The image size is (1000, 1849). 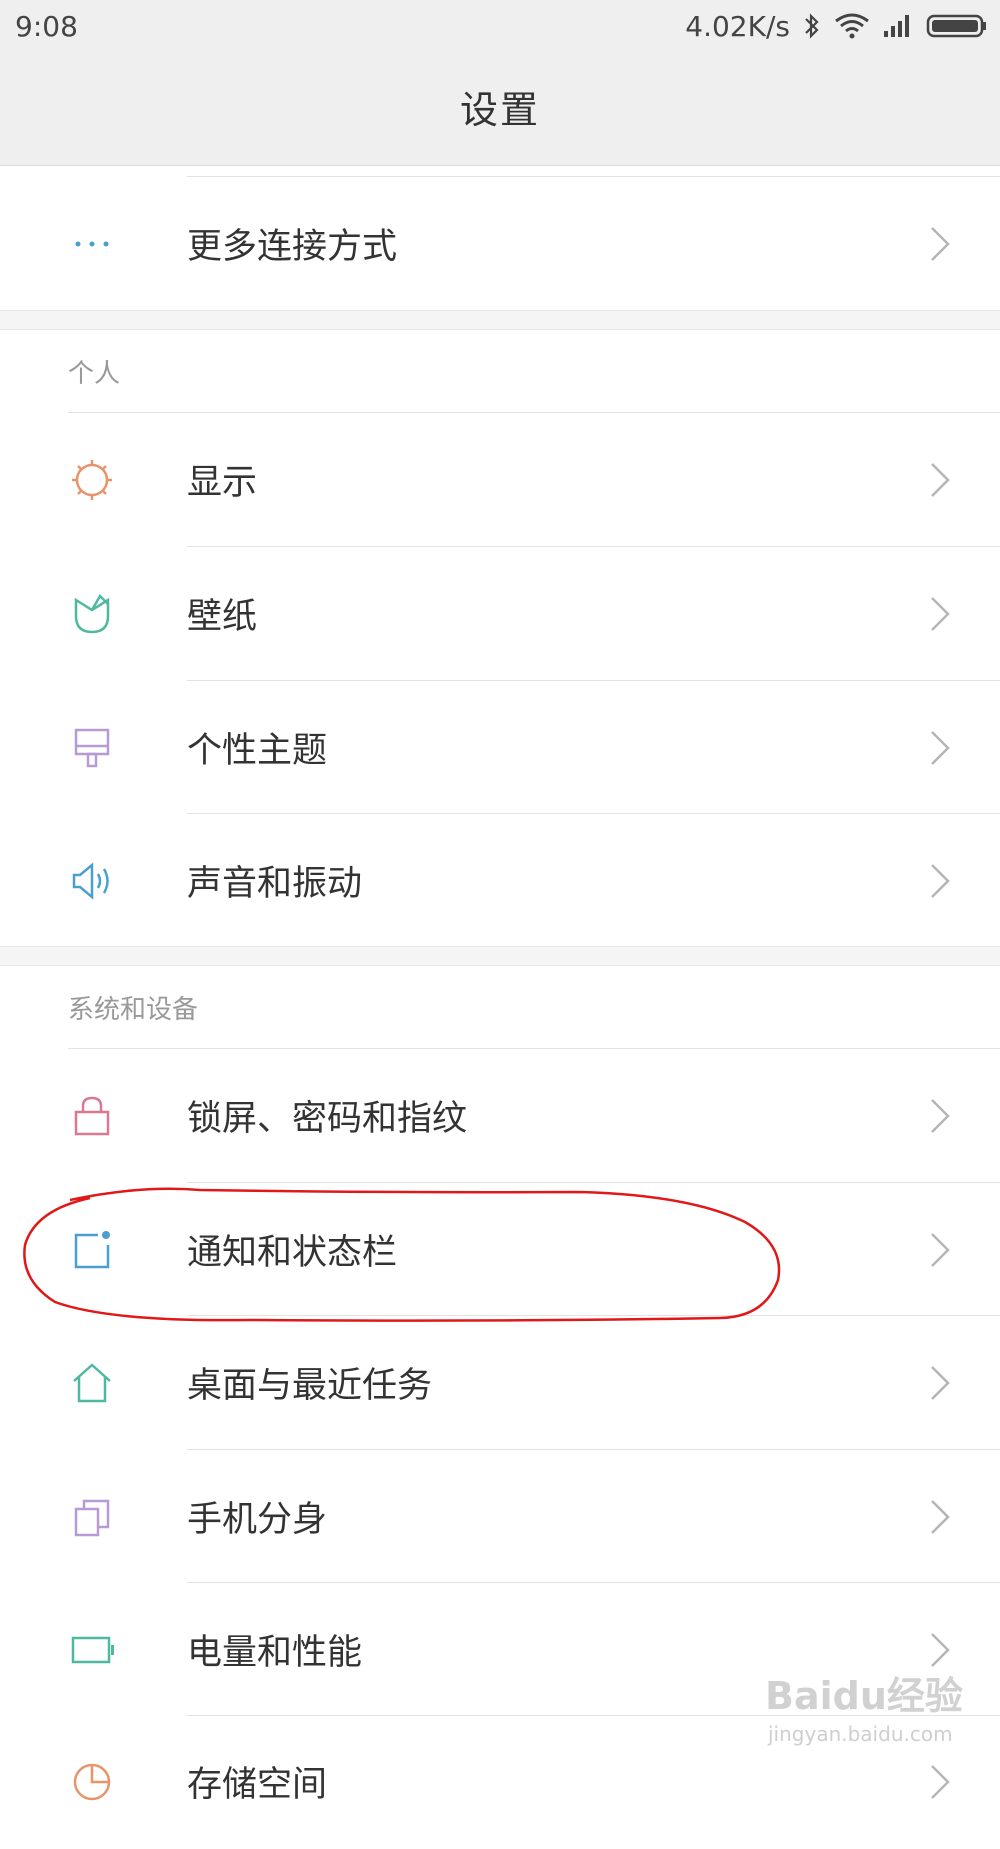 I want to click on item-label: 电量和性能, so click(x=275, y=1653).